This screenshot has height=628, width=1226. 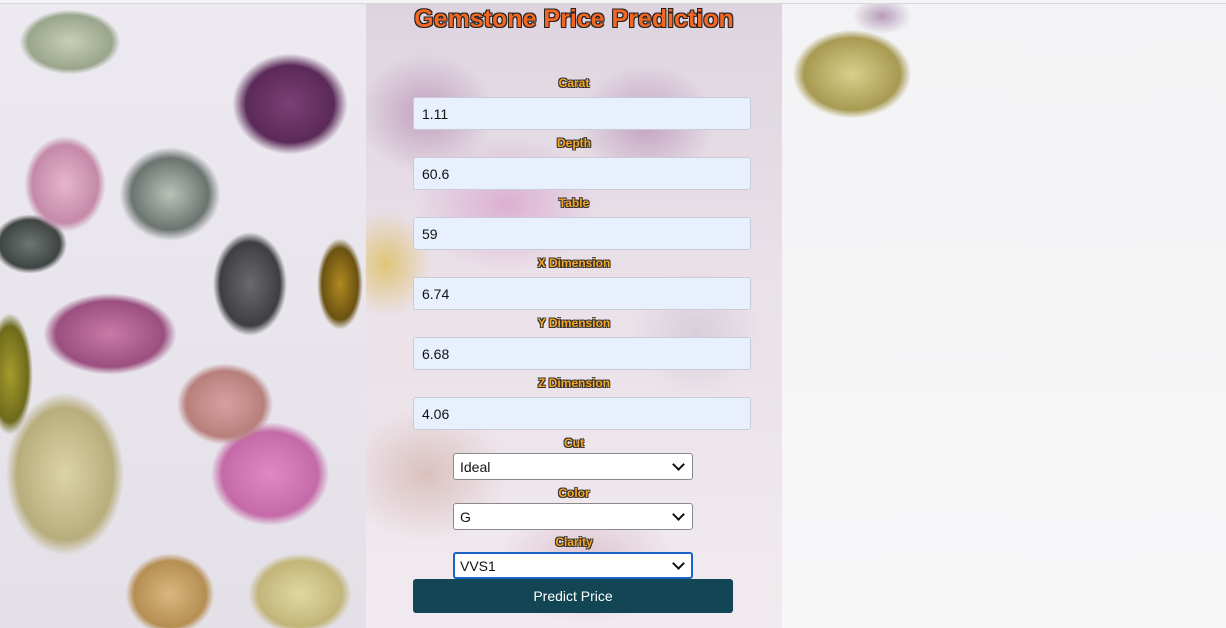 I want to click on table-label: Table, so click(x=574, y=203).